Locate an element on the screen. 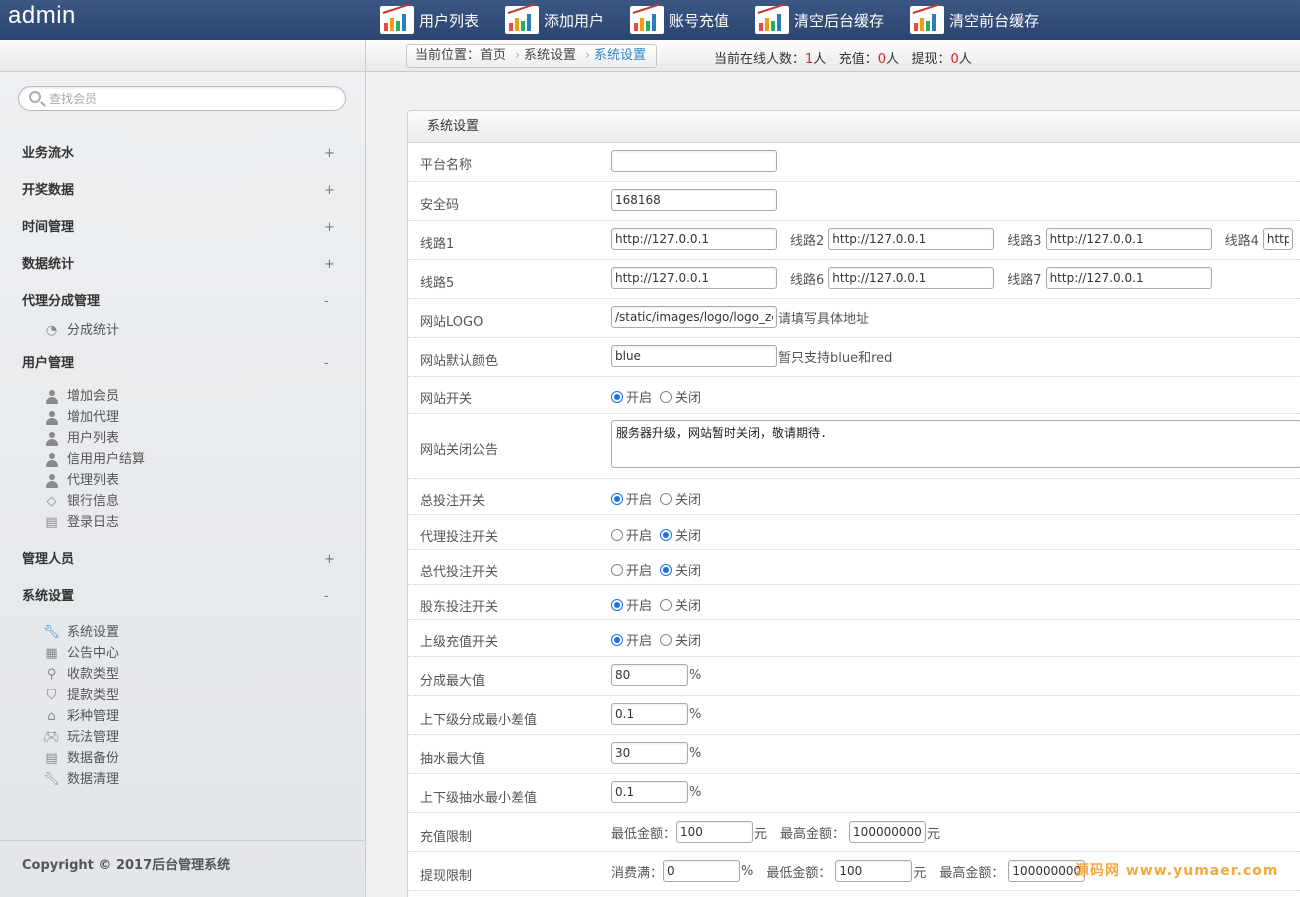 The image size is (1300, 897). platform-name-input is located at coordinates (694, 161).